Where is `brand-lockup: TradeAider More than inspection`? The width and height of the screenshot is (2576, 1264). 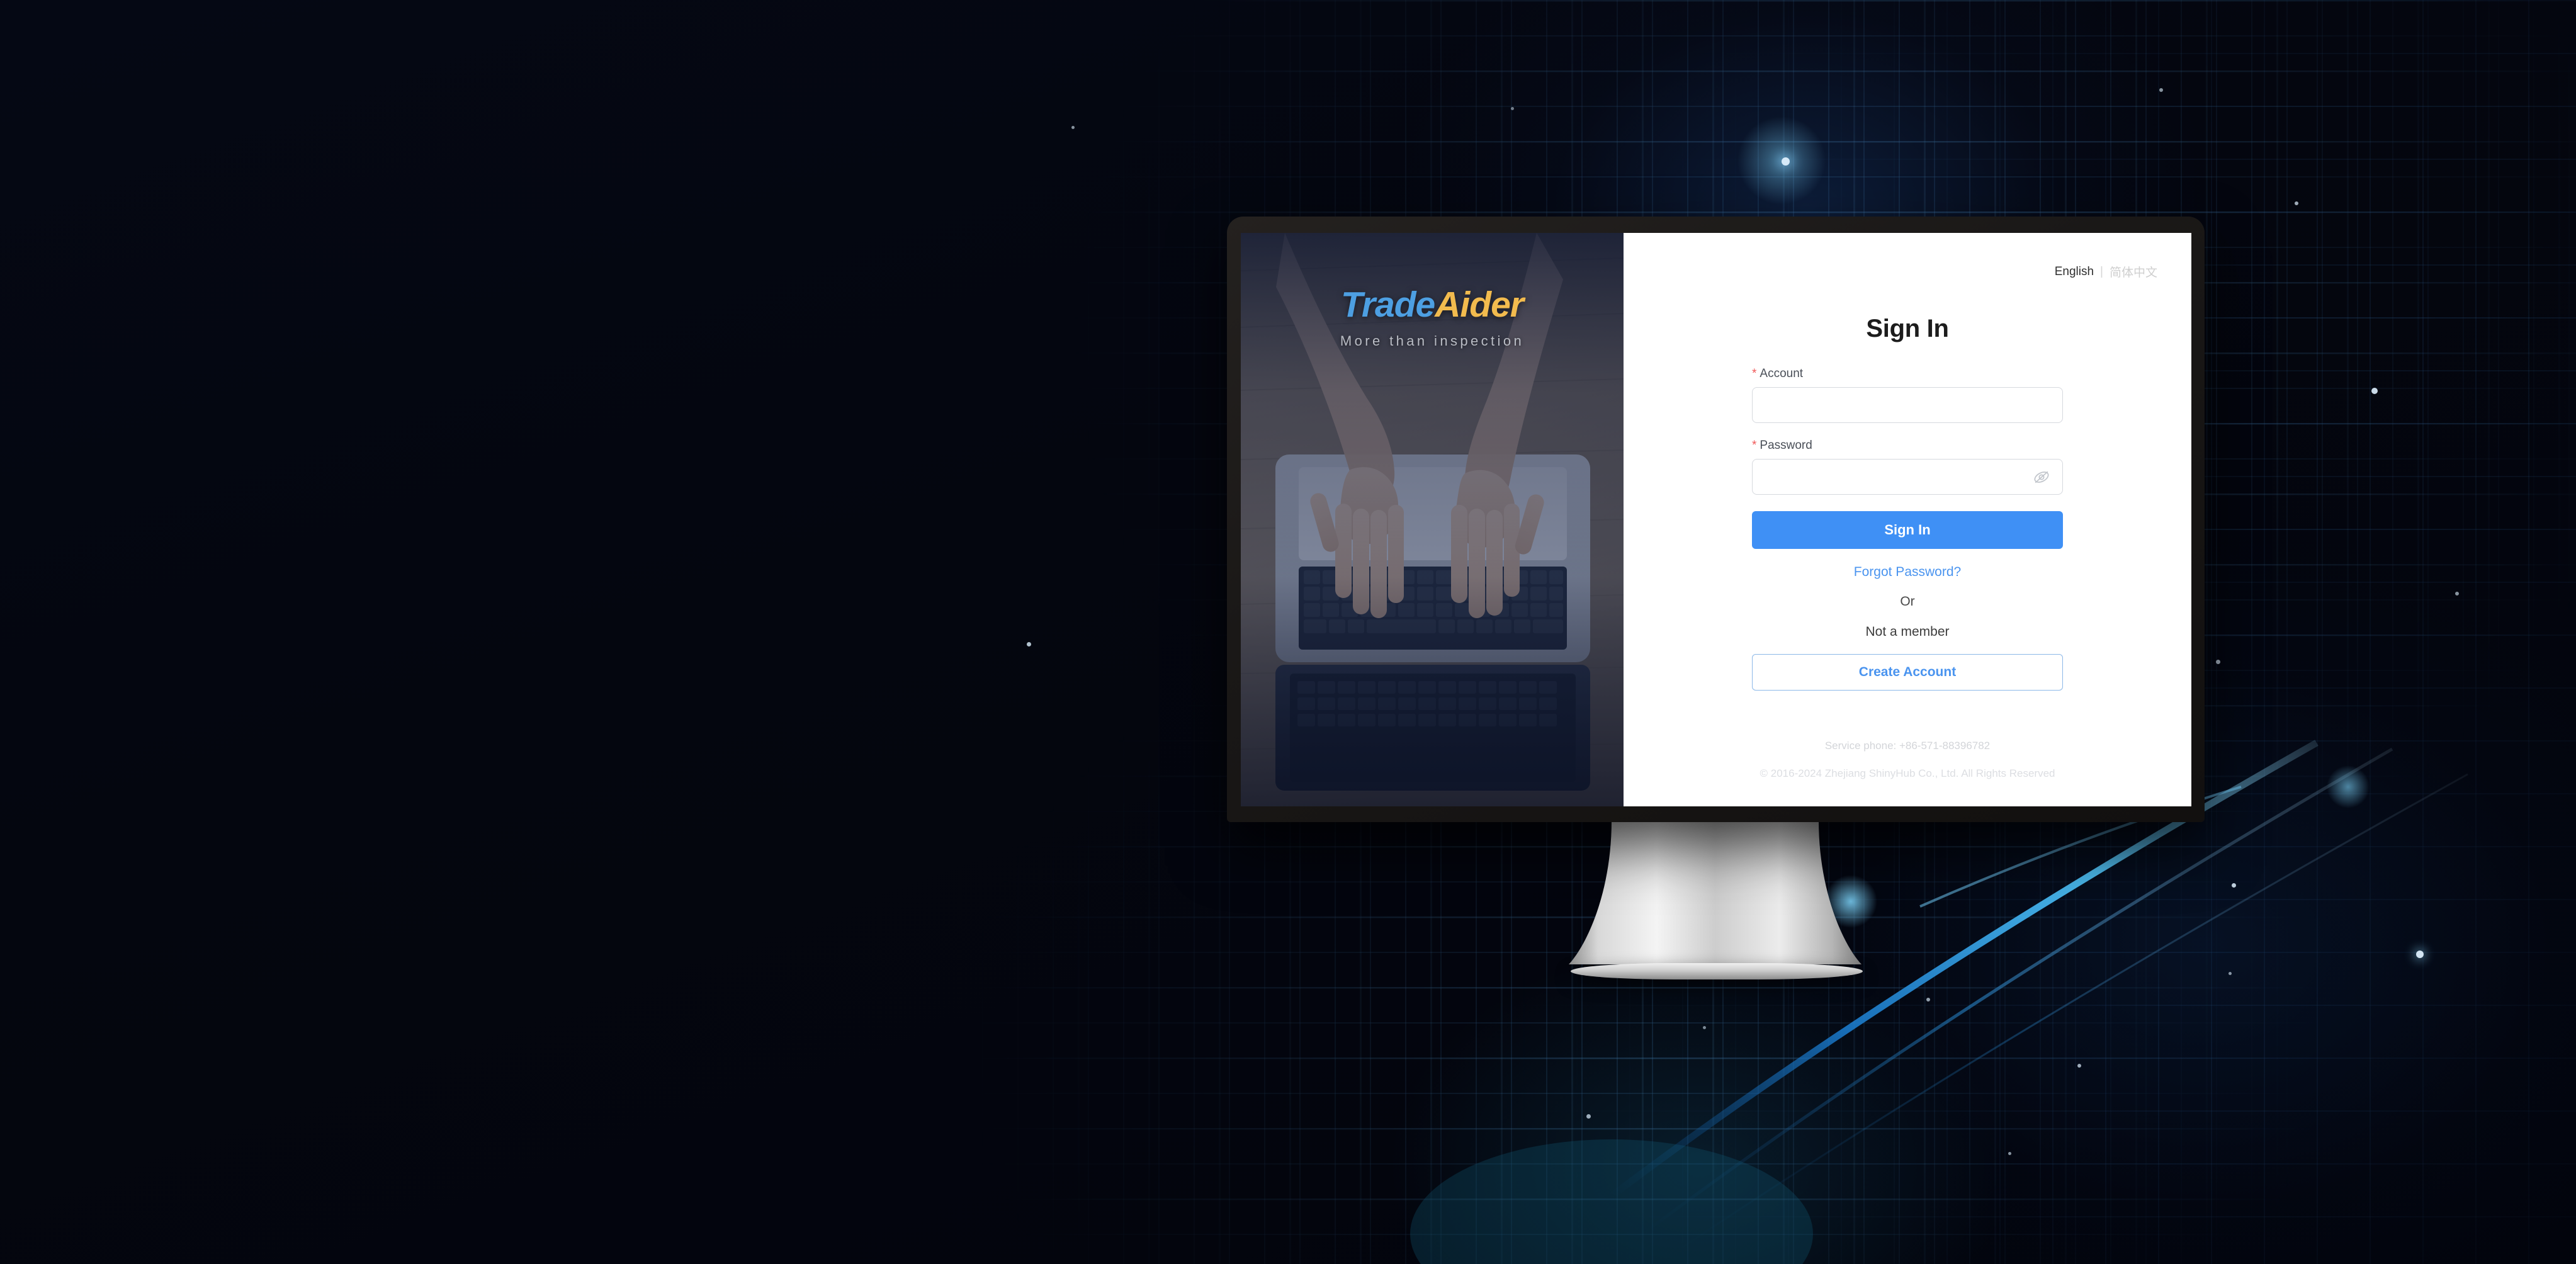
brand-lockup: TradeAider More than inspection is located at coordinates (1432, 318).